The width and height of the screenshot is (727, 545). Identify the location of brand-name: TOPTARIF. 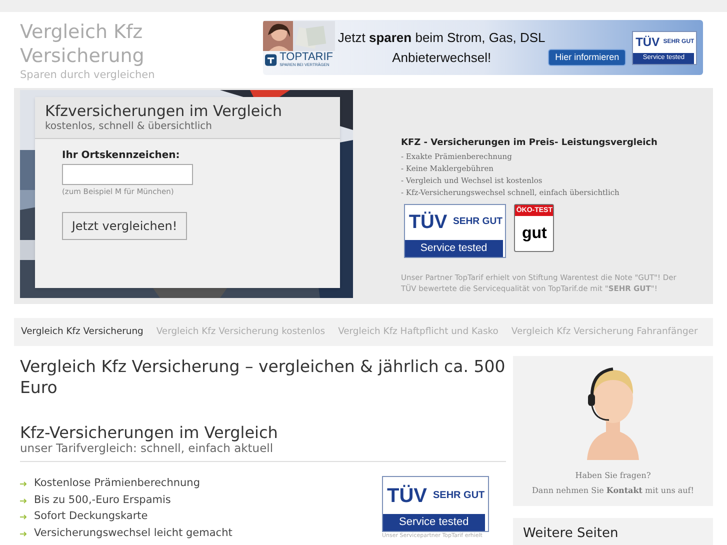
(306, 57).